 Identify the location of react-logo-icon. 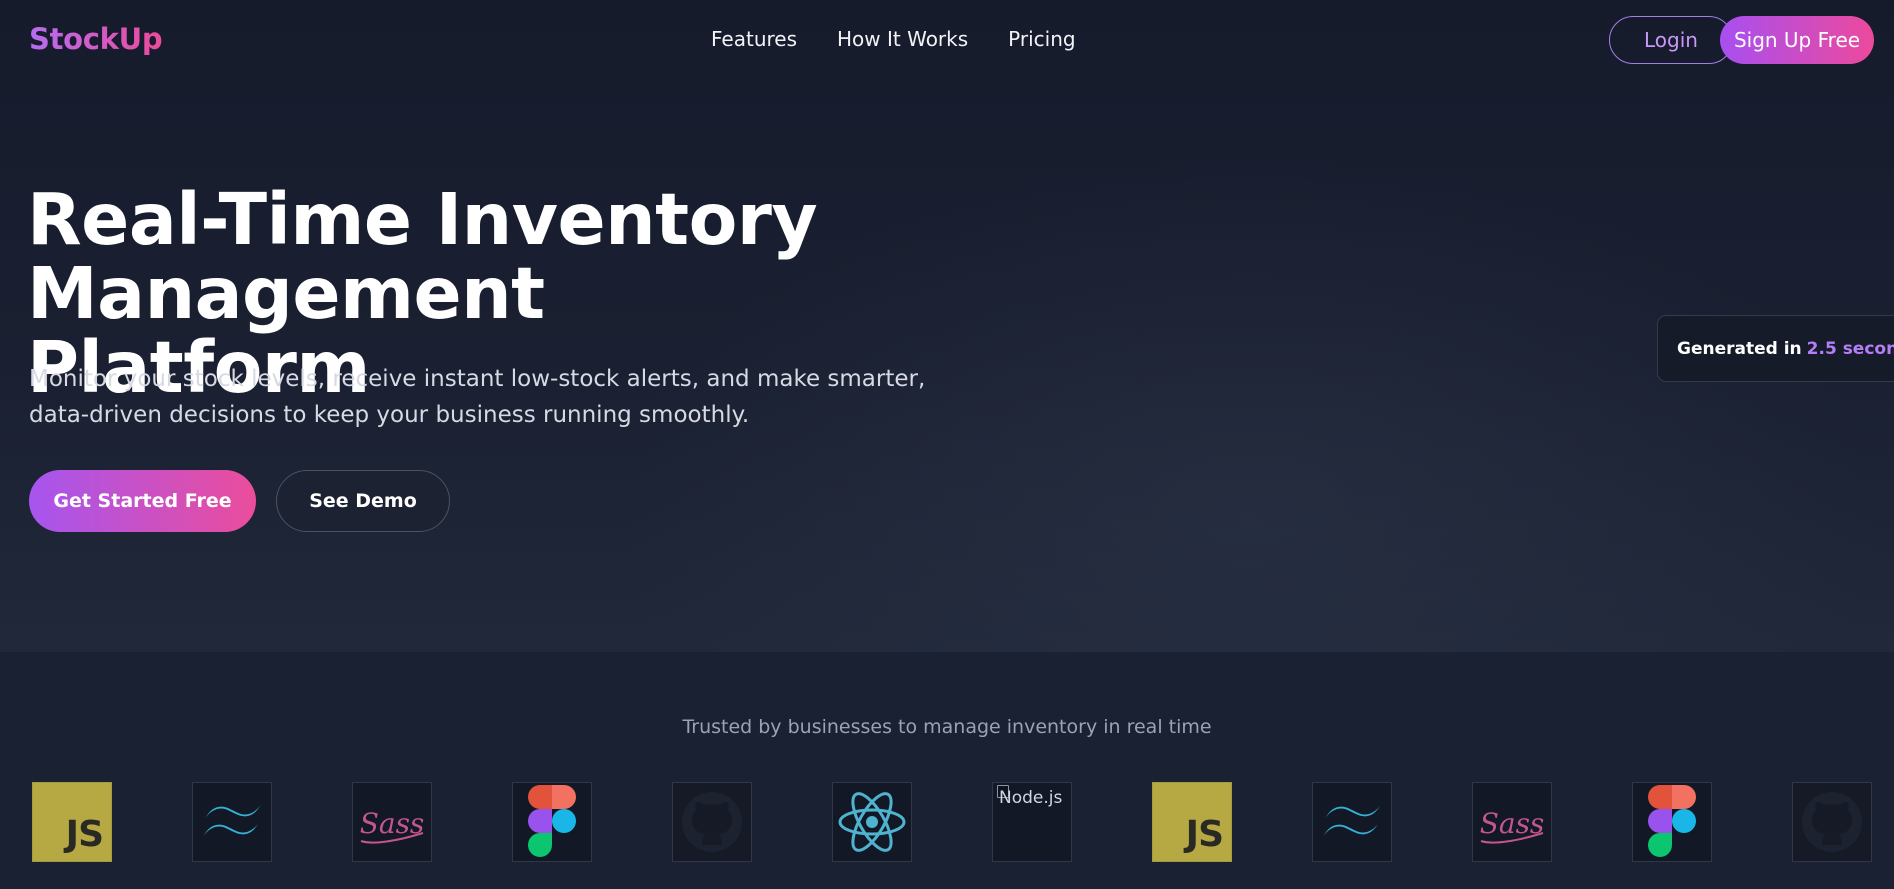
(872, 822).